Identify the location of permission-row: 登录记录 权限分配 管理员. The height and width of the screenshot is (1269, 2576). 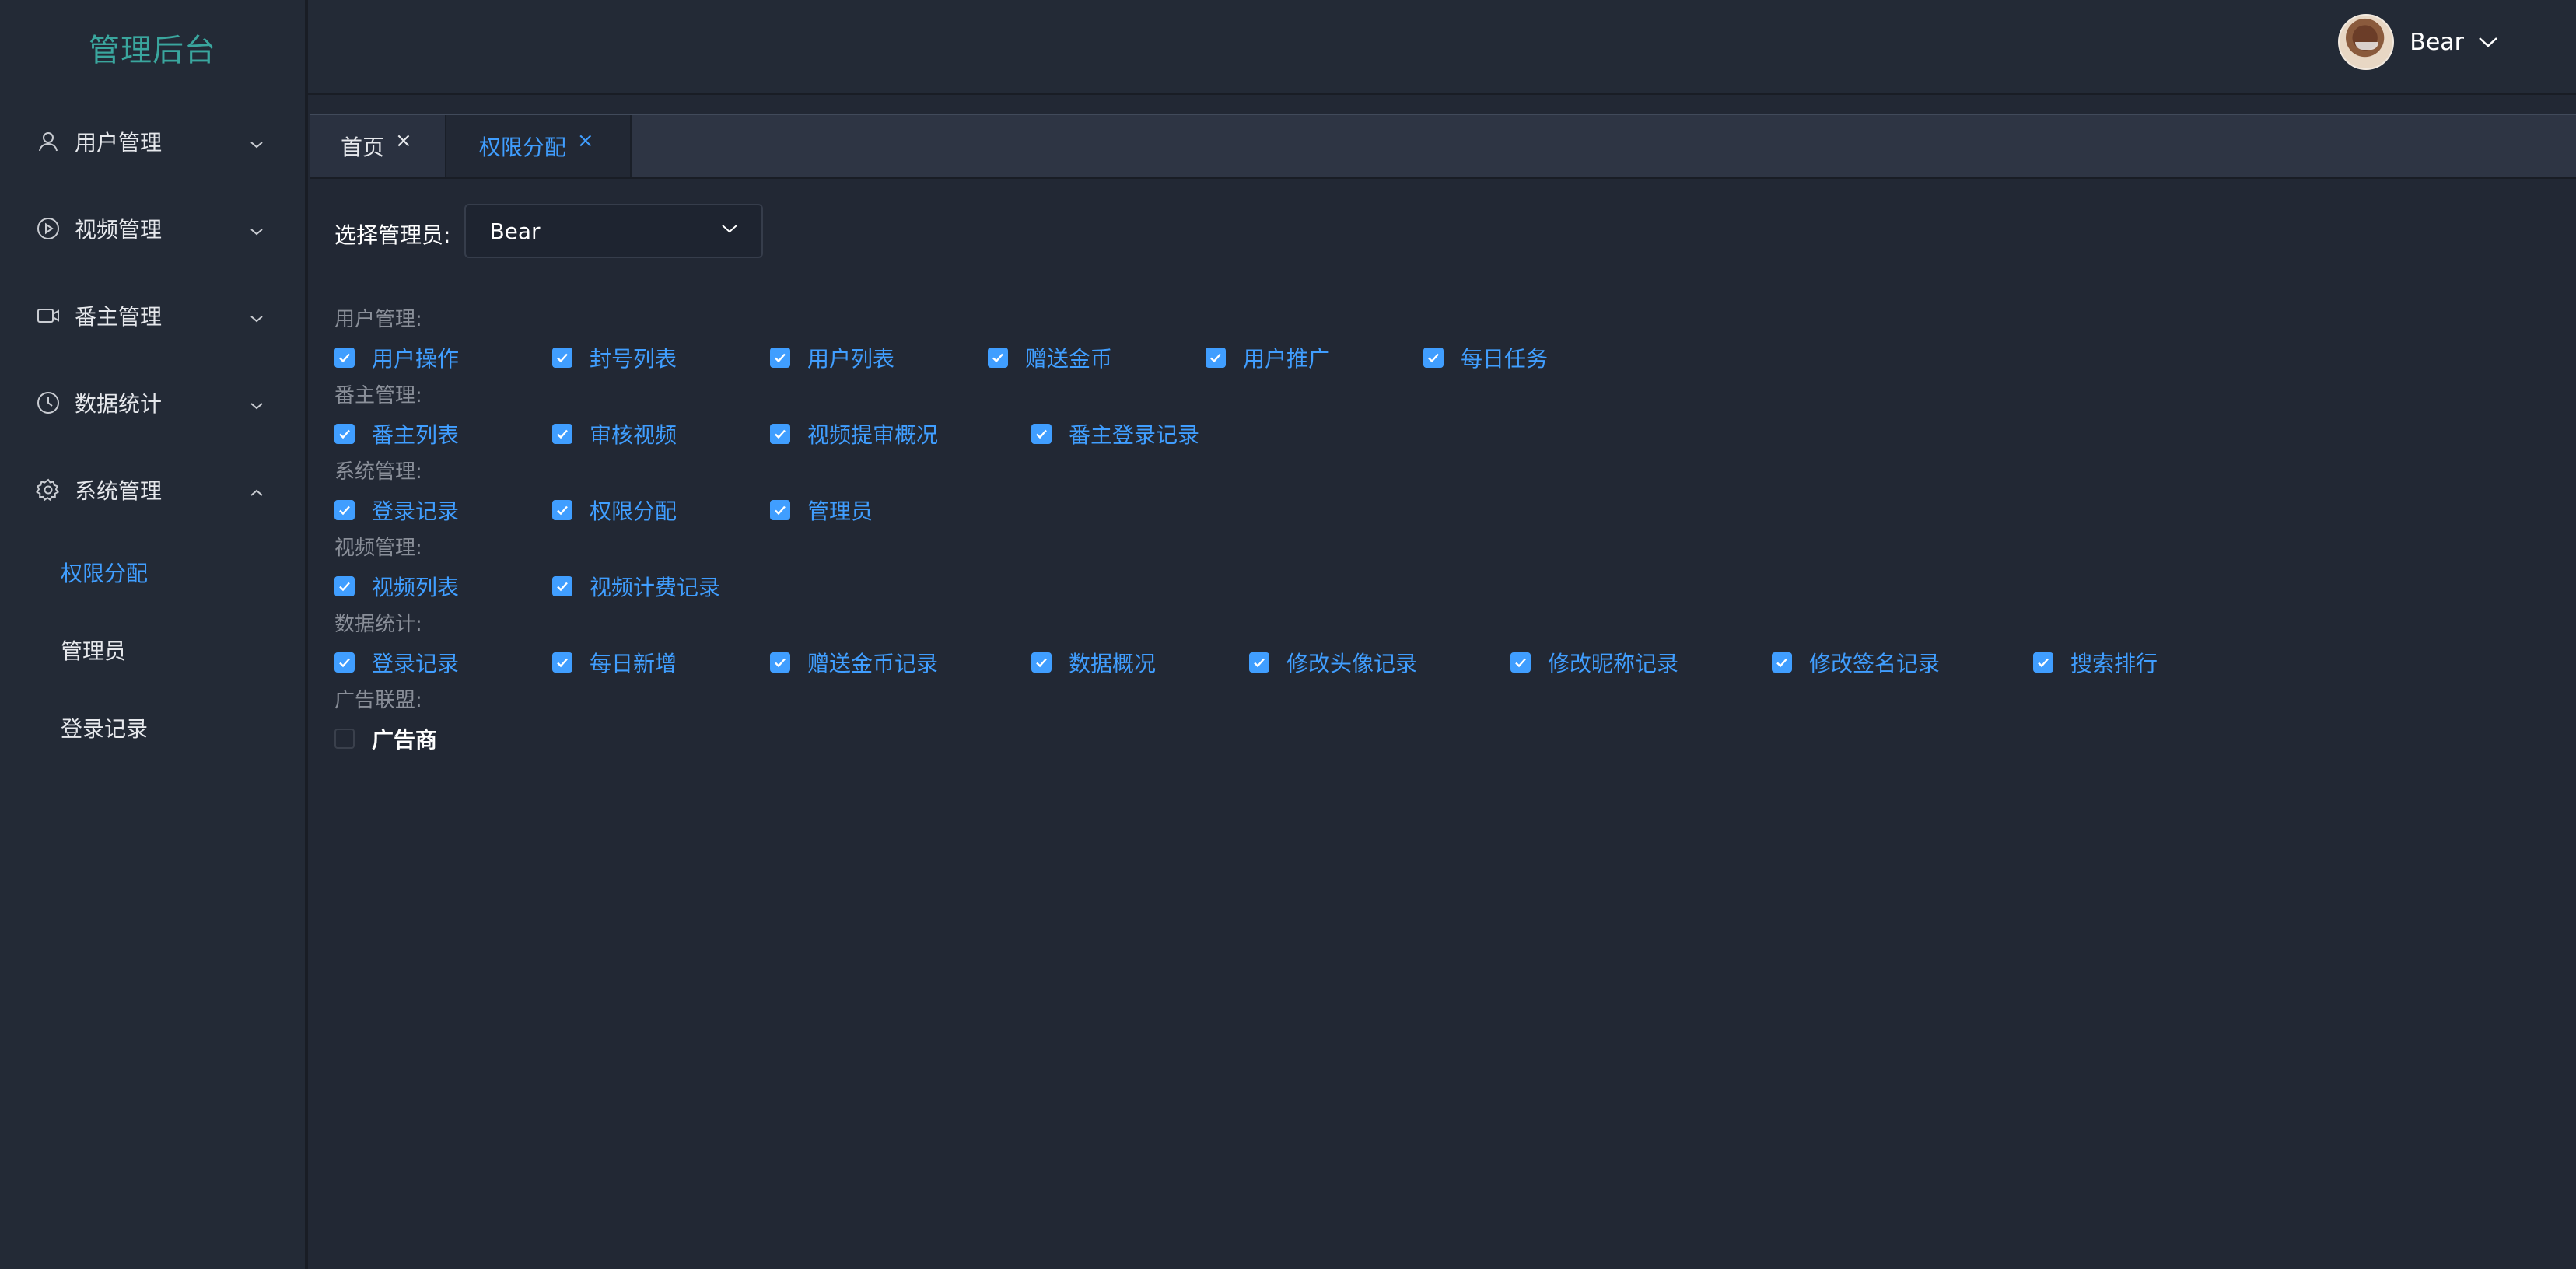
(1455, 510).